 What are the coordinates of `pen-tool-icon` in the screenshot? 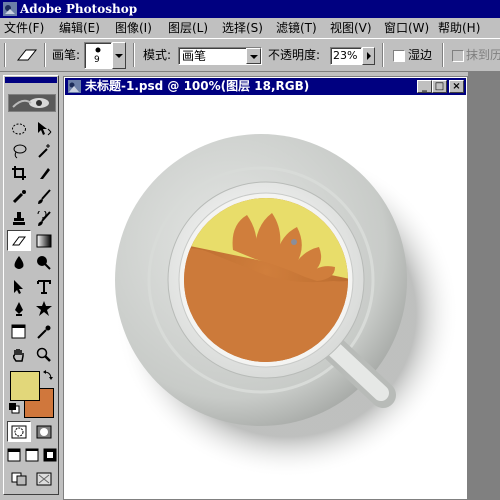 It's located at (19, 308).